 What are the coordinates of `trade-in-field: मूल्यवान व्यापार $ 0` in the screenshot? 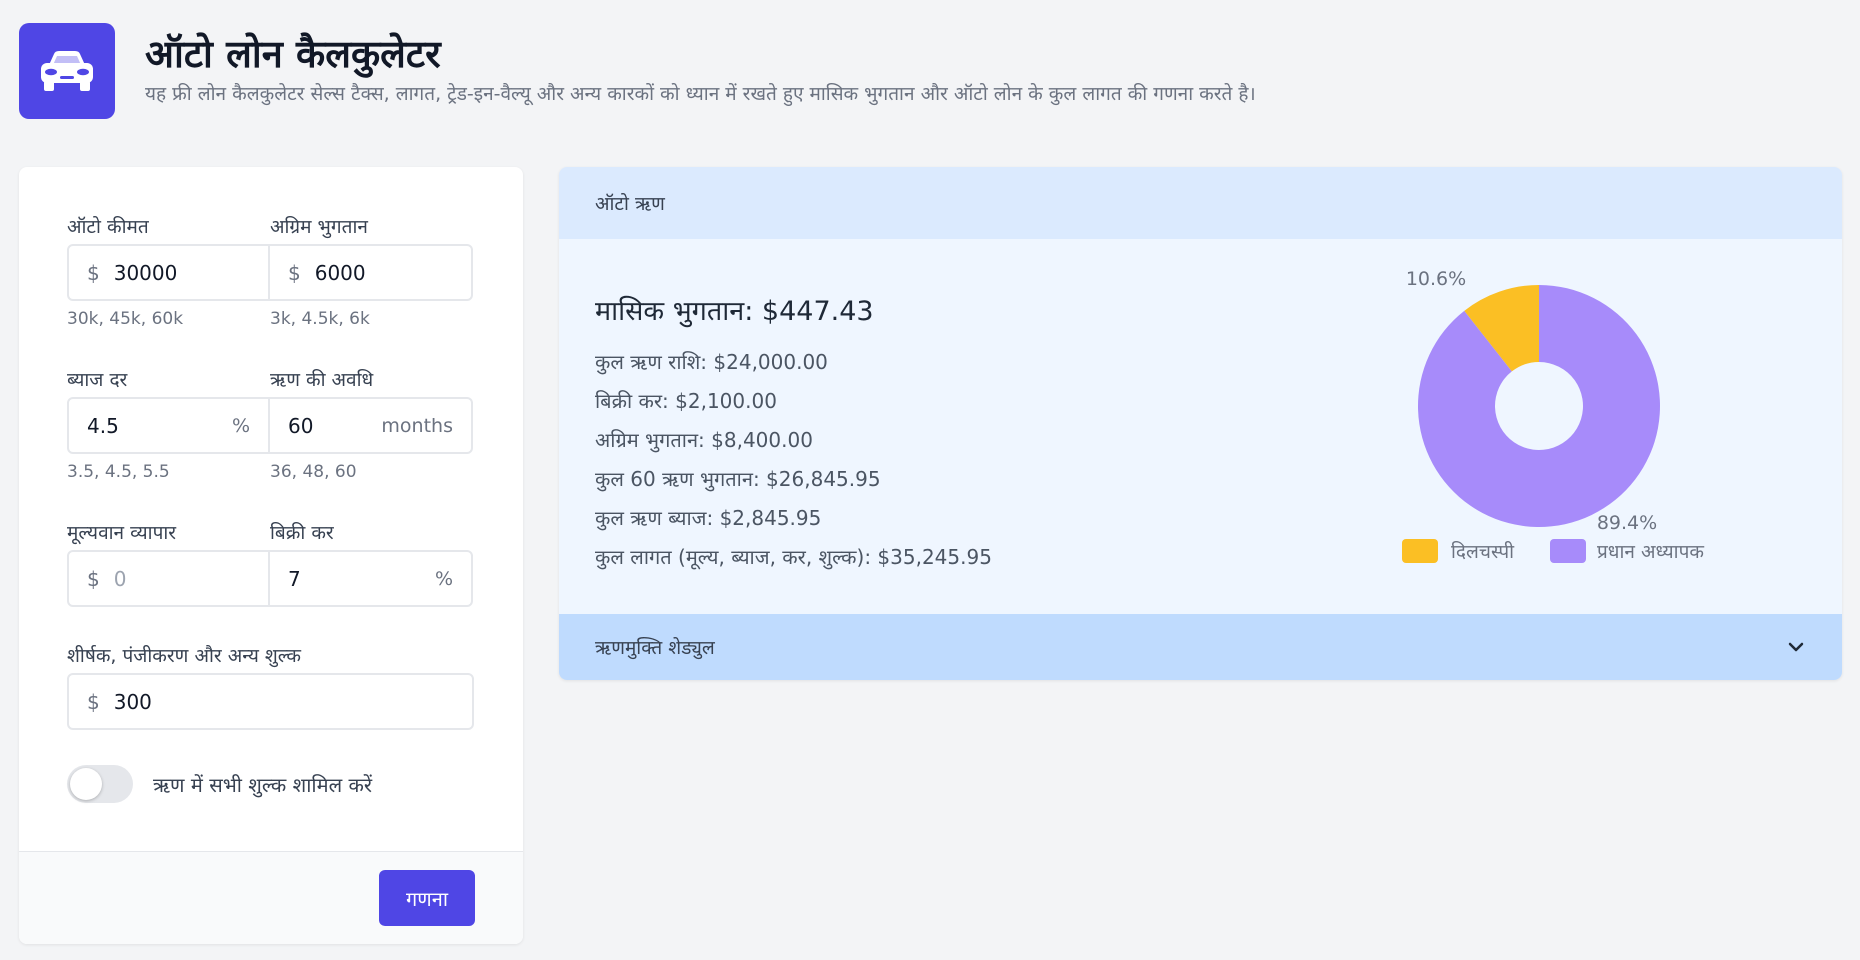 It's located at (168, 561).